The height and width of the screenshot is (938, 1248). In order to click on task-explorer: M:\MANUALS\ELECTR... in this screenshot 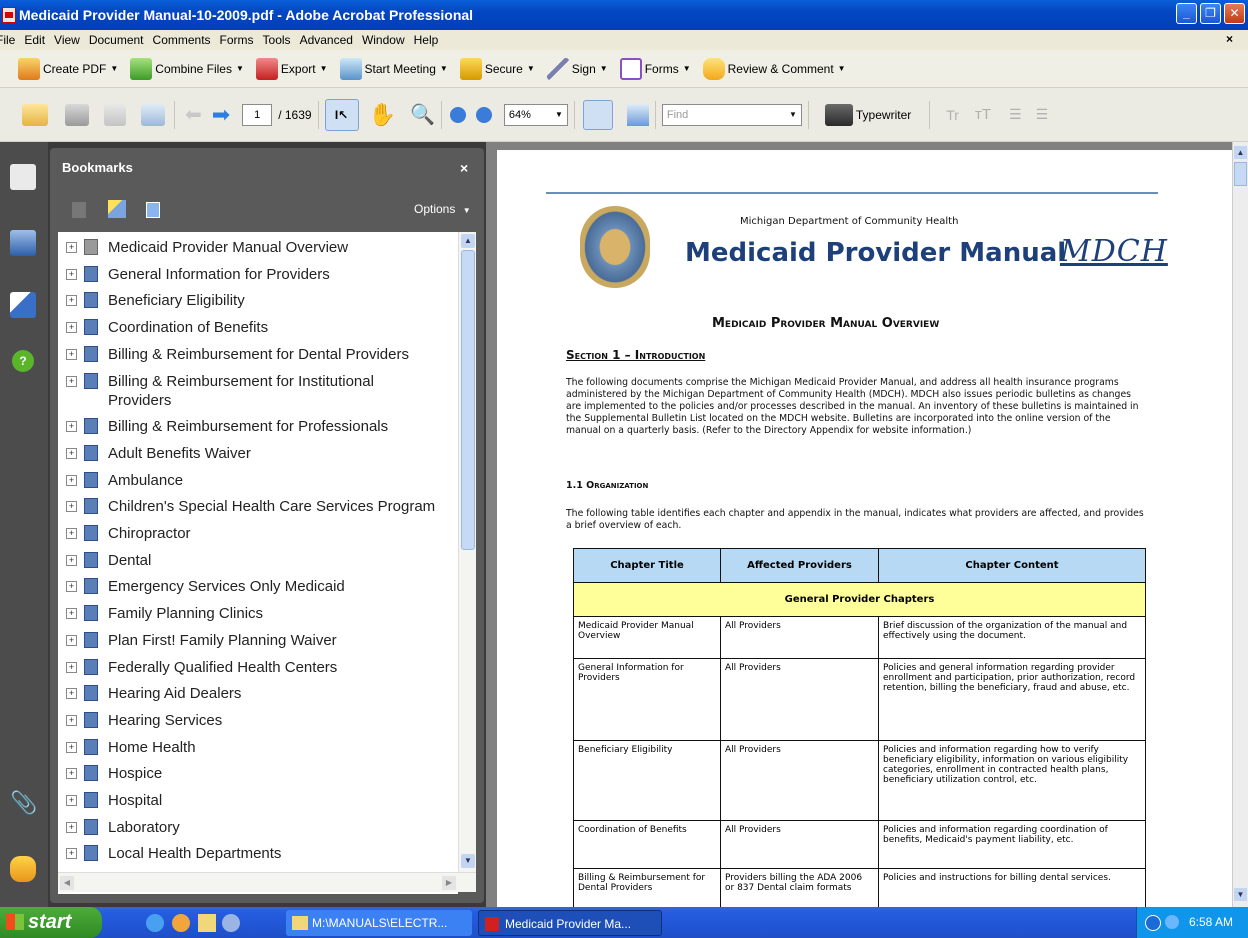, I will do `click(379, 923)`.